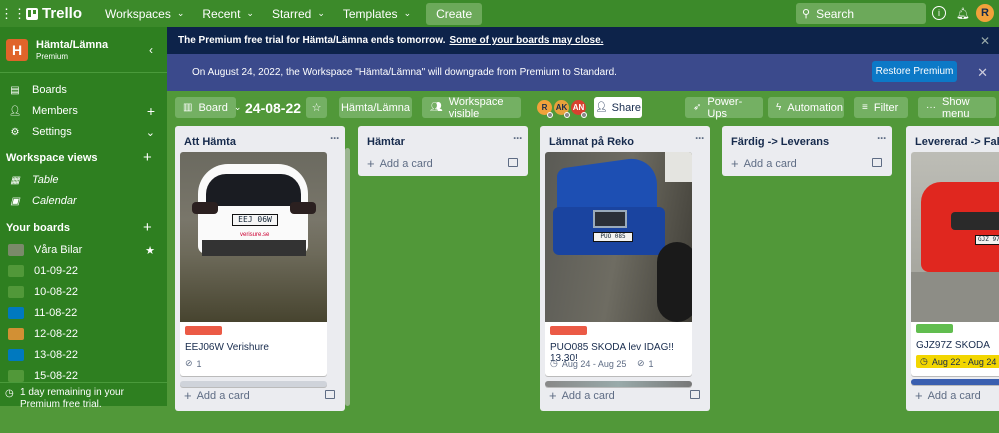  I want to click on collapse-sidebar-icon: ‹, so click(151, 50).